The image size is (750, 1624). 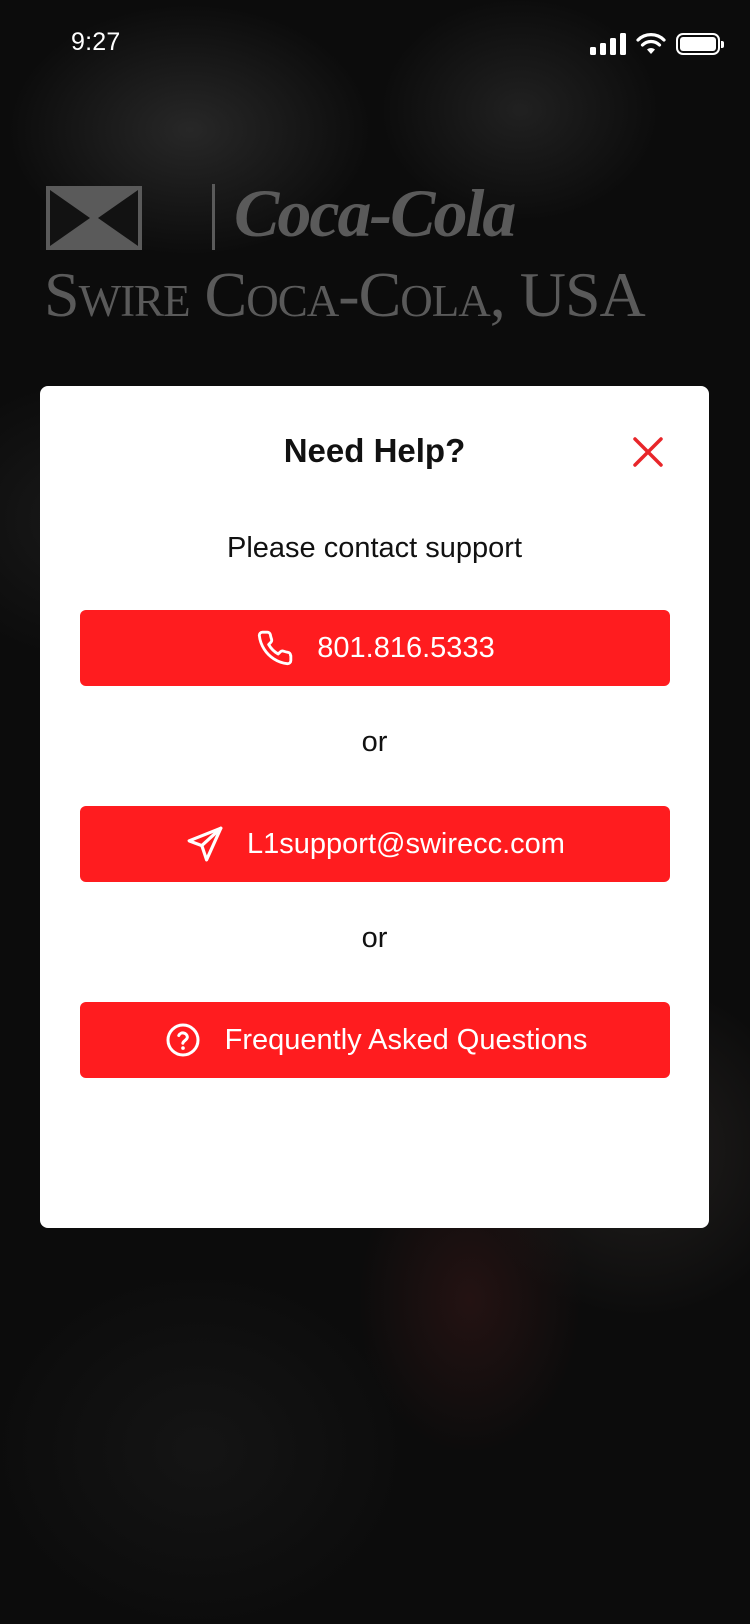 What do you see at coordinates (275, 648) in the screenshot?
I see `phone-icon` at bounding box center [275, 648].